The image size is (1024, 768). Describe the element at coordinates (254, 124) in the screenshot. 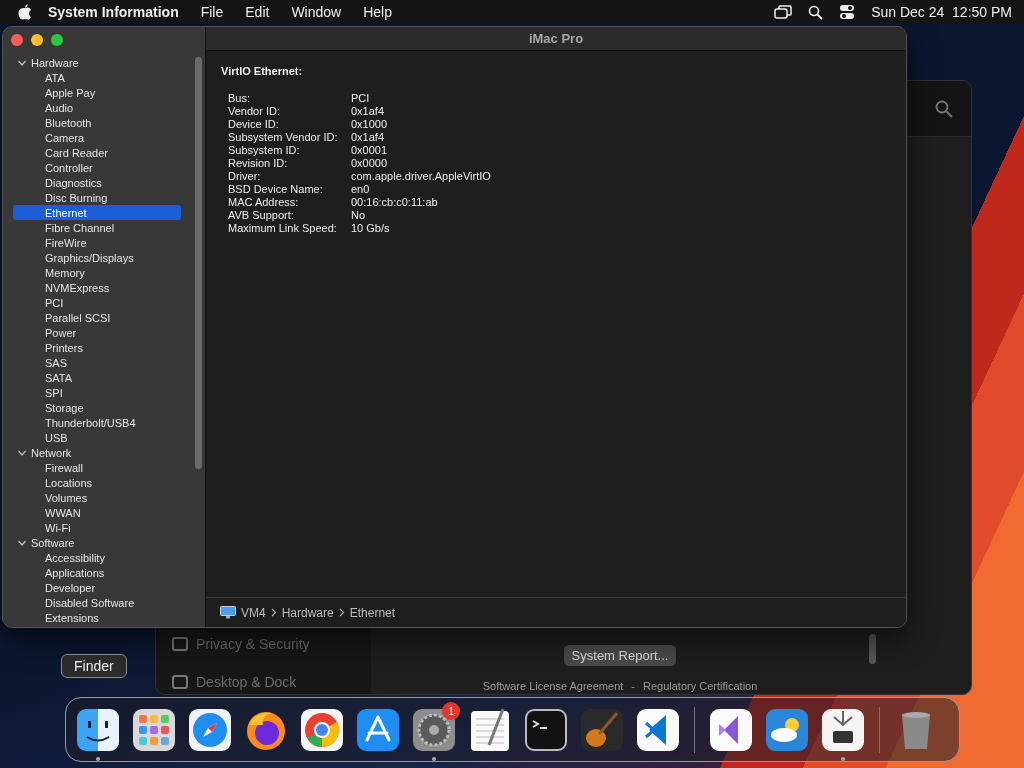

I see `property-label: Device ID:` at that location.